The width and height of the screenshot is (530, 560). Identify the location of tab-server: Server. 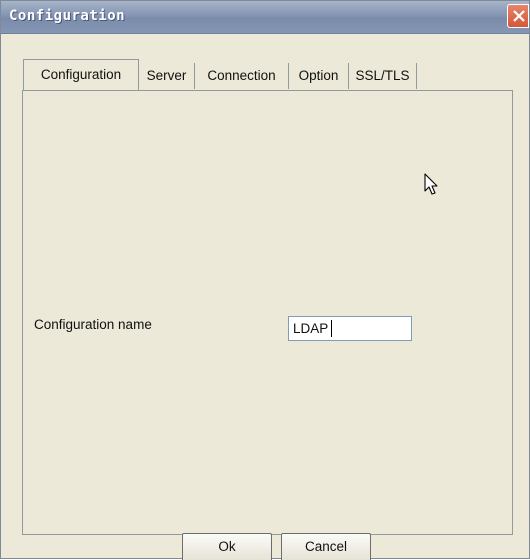
(167, 76).